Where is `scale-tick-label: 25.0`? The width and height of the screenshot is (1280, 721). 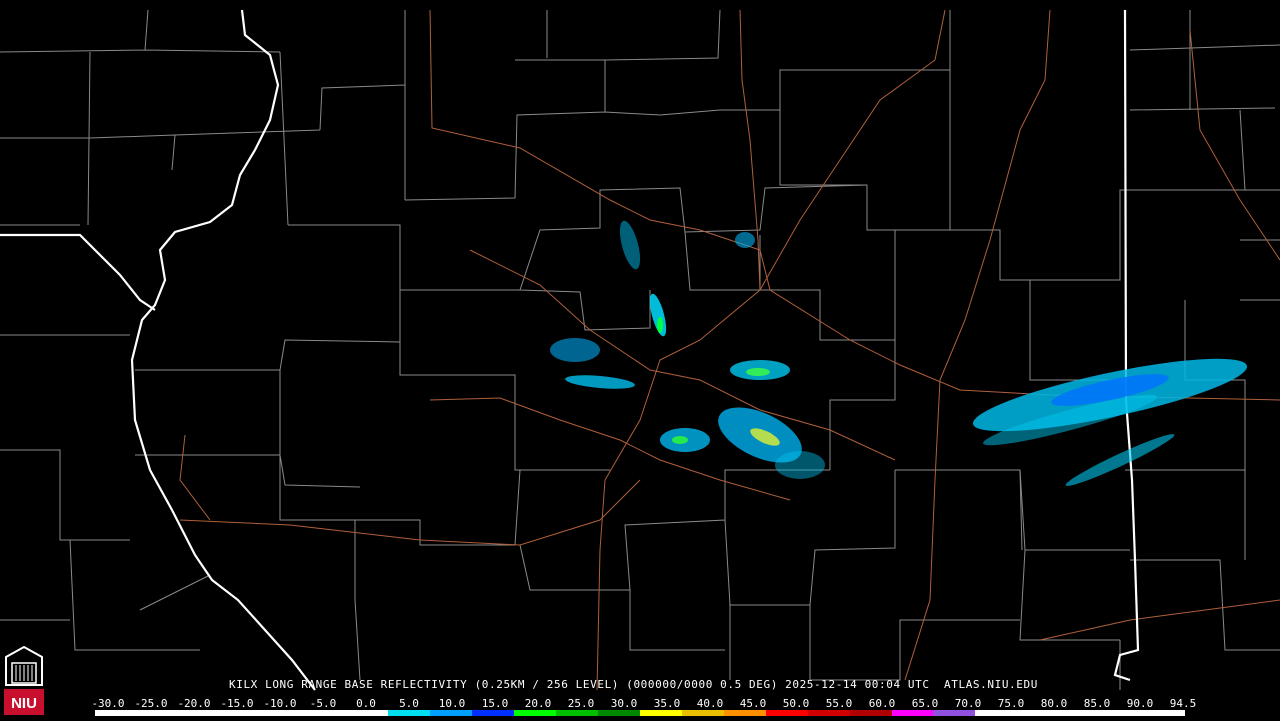
scale-tick-label: 25.0 is located at coordinates (581, 703).